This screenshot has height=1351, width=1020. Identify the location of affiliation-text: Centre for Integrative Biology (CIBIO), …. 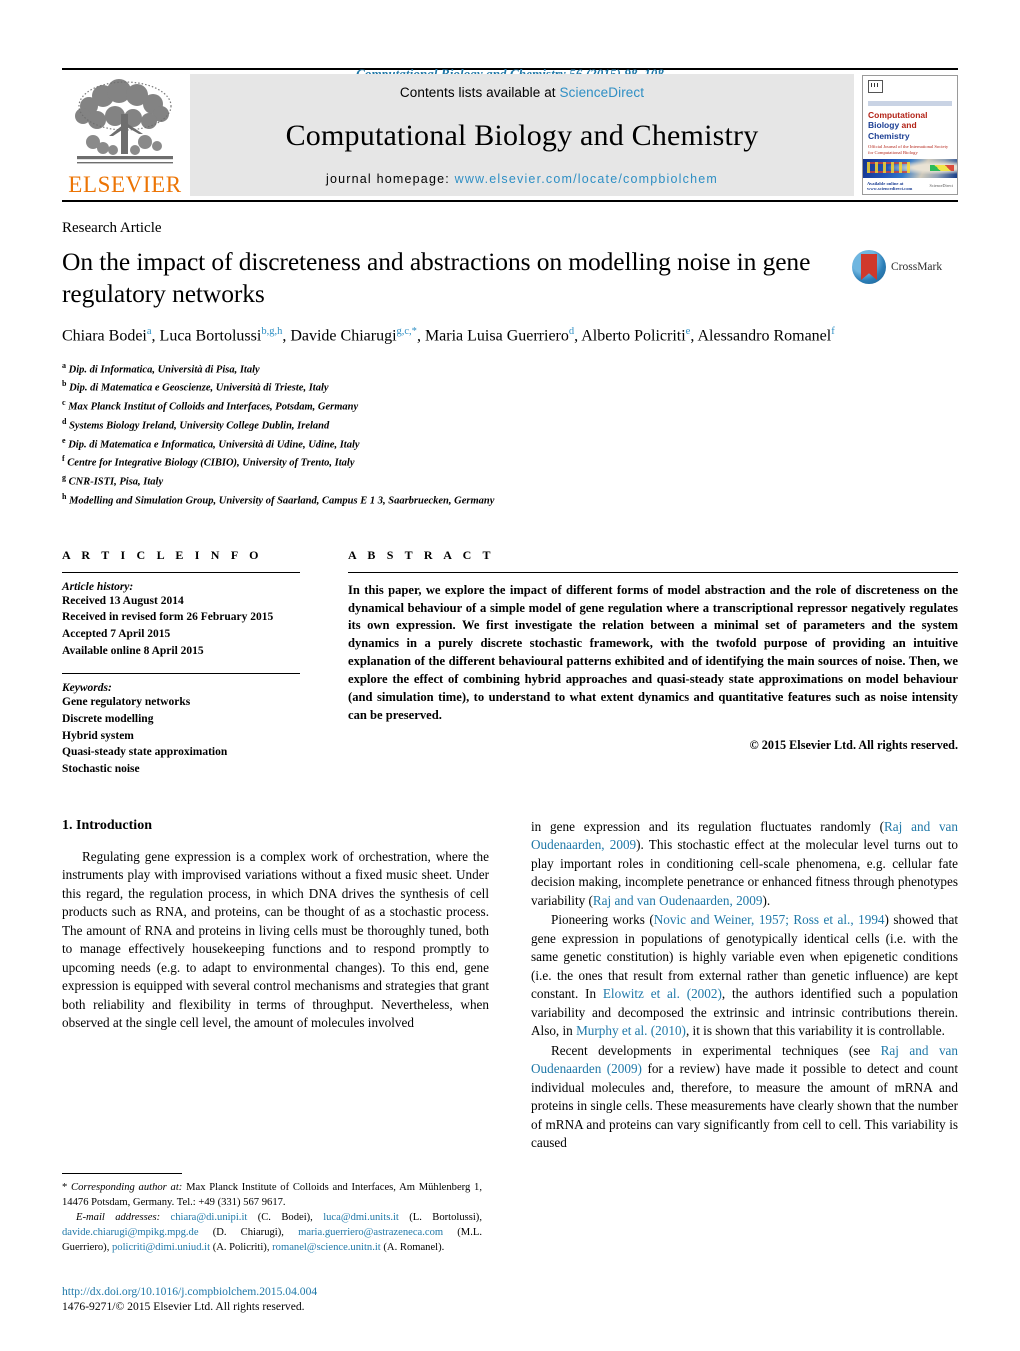
(211, 463).